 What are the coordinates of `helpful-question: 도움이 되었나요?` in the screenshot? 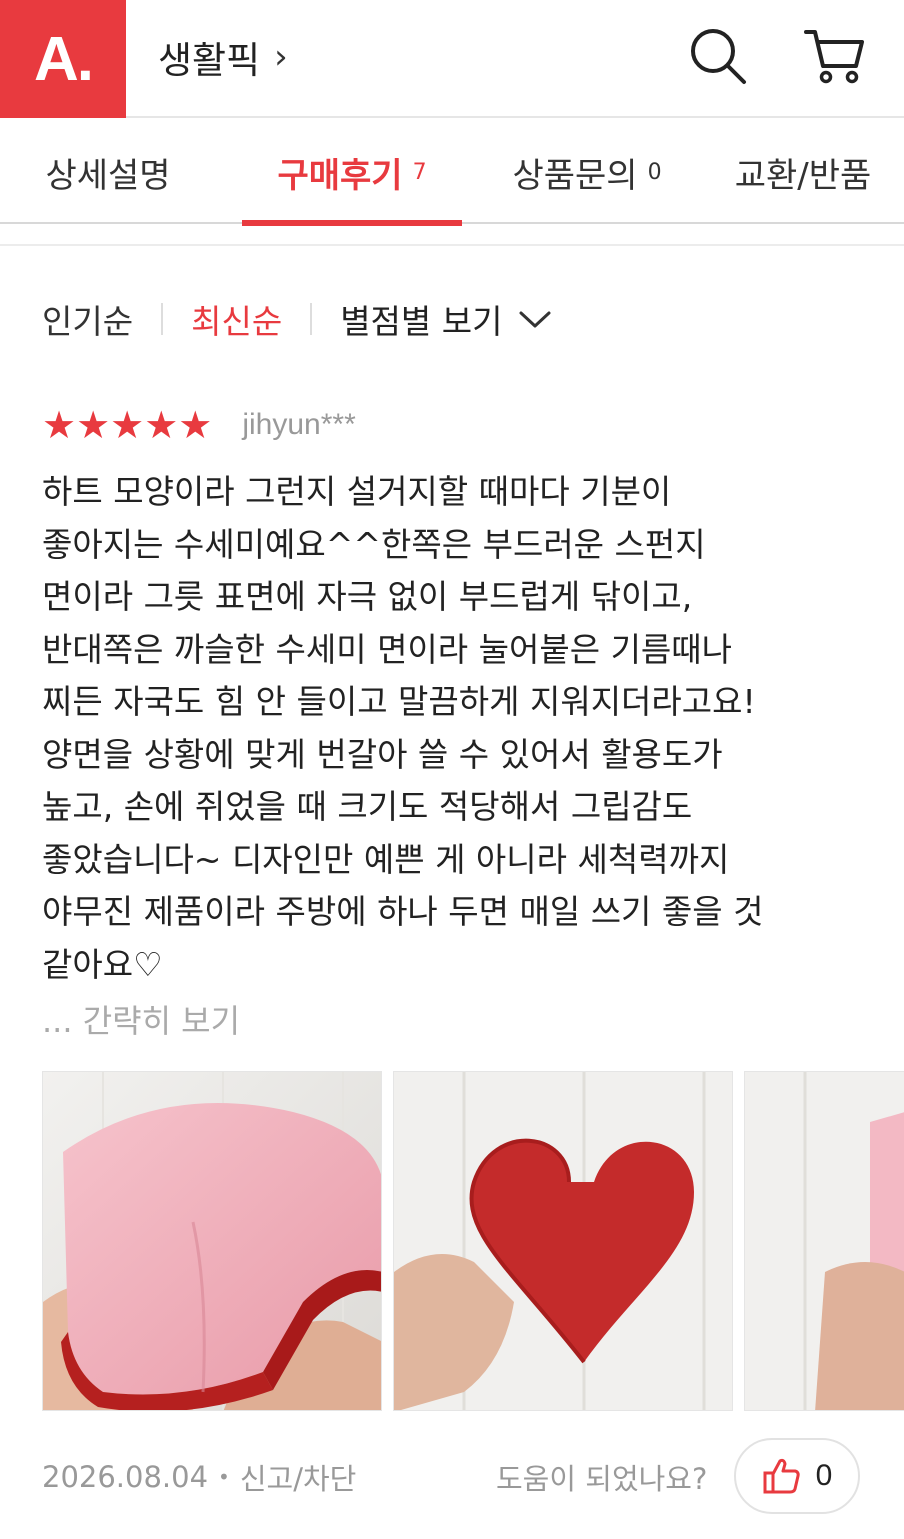 It's located at (602, 1479).